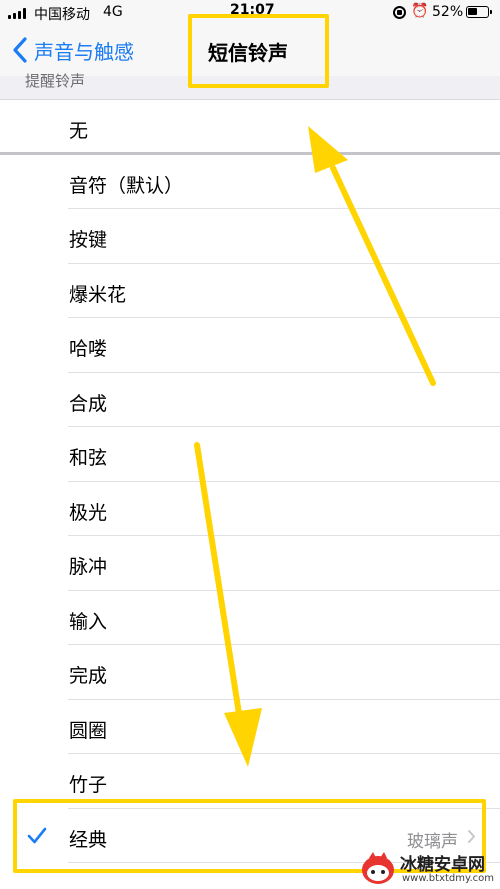 The width and height of the screenshot is (500, 889). What do you see at coordinates (448, 878) in the screenshot?
I see `watermark-url: www.btxtdmy.com` at bounding box center [448, 878].